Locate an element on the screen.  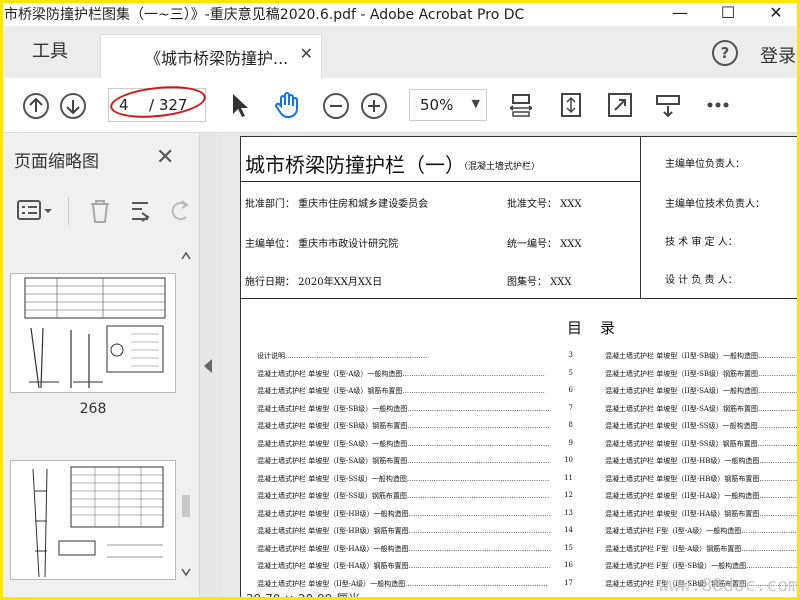
thumbnail-scrollbar is located at coordinates (186, 424).